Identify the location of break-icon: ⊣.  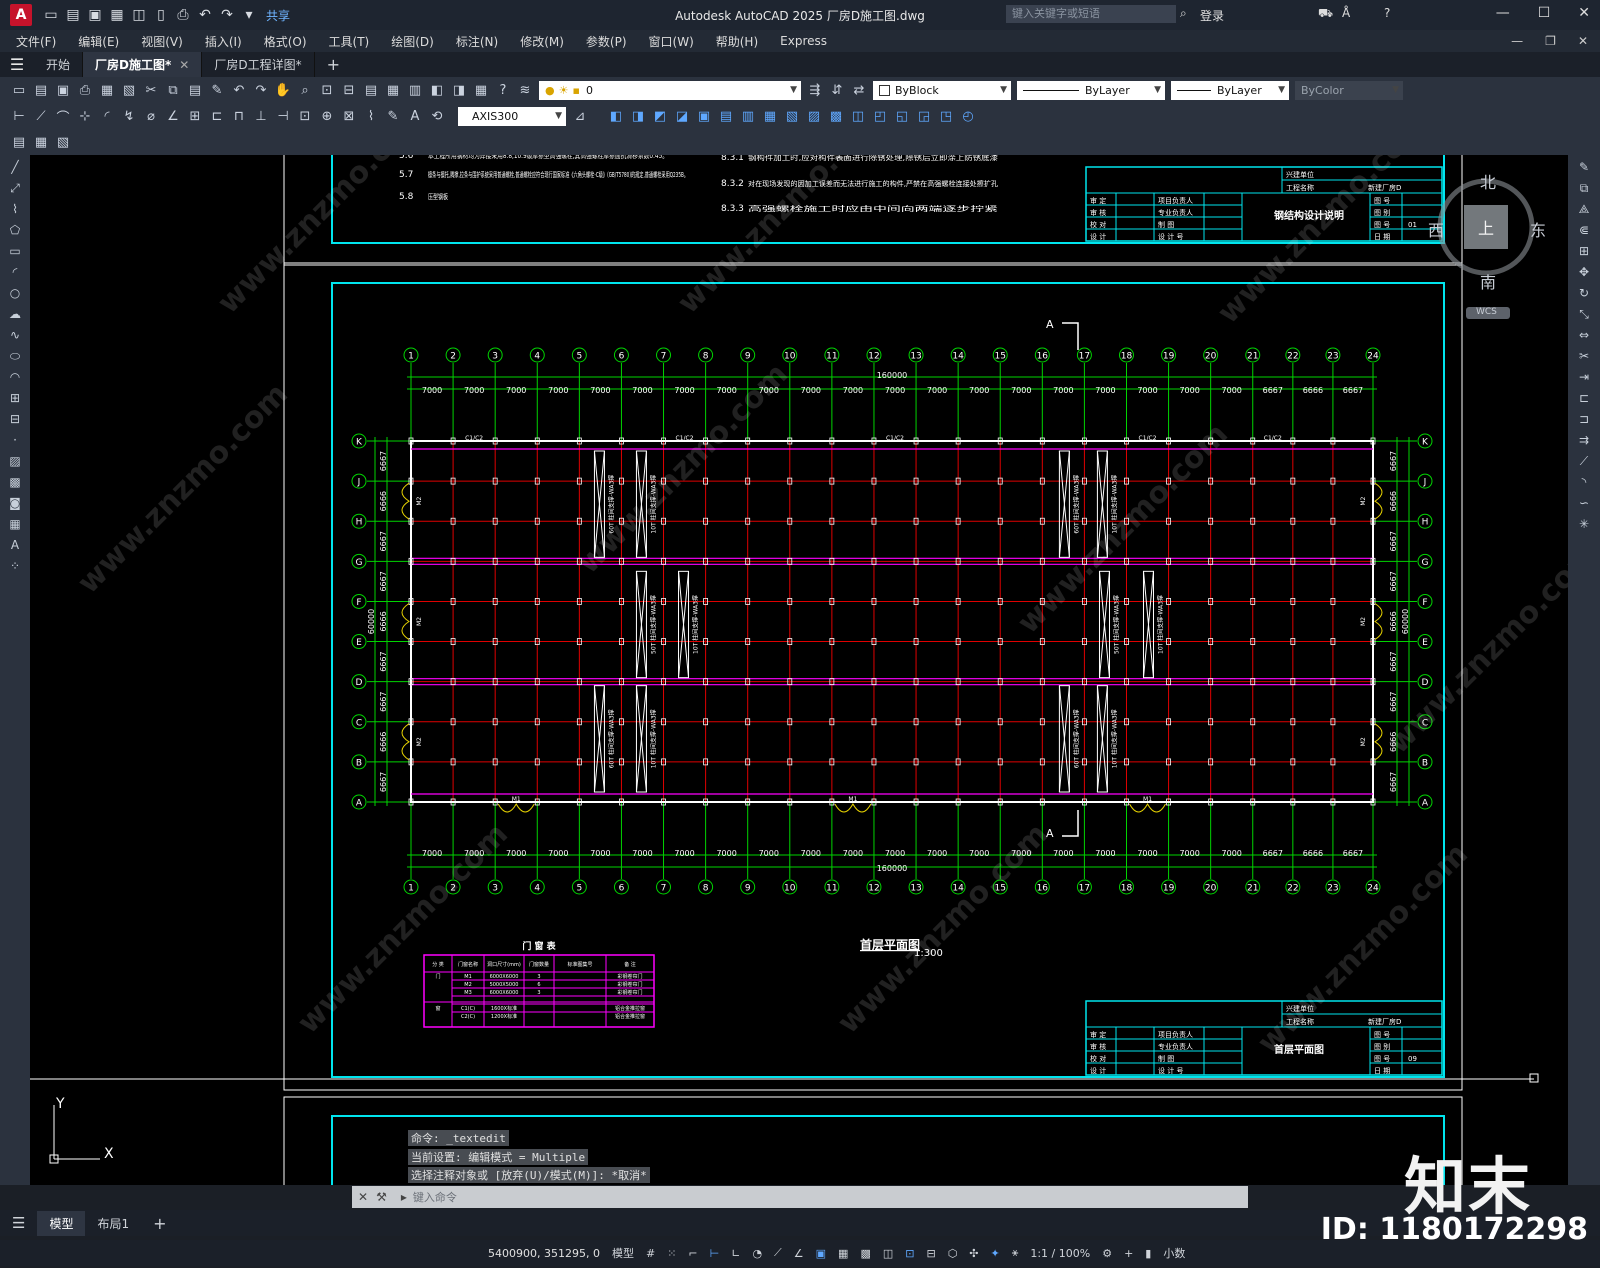
(283, 116).